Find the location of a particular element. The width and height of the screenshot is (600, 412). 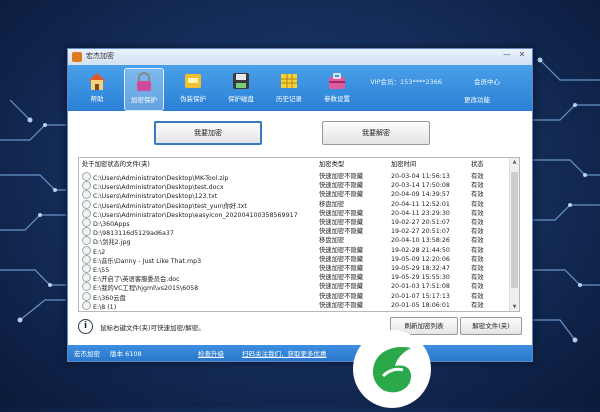

close-button: ✕ is located at coordinates (522, 54).